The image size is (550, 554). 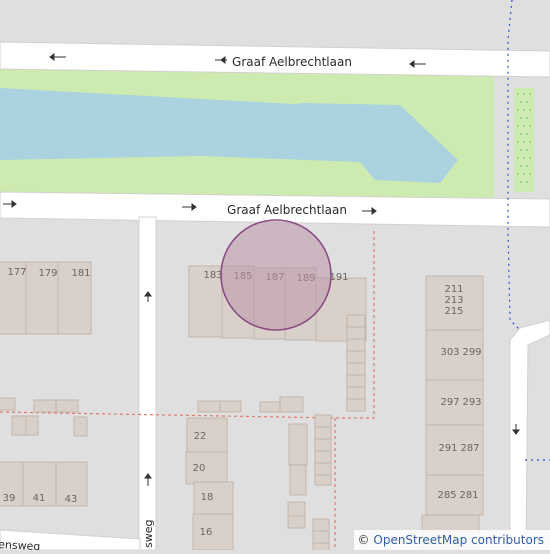 I want to click on house-number: 39, so click(x=9, y=498).